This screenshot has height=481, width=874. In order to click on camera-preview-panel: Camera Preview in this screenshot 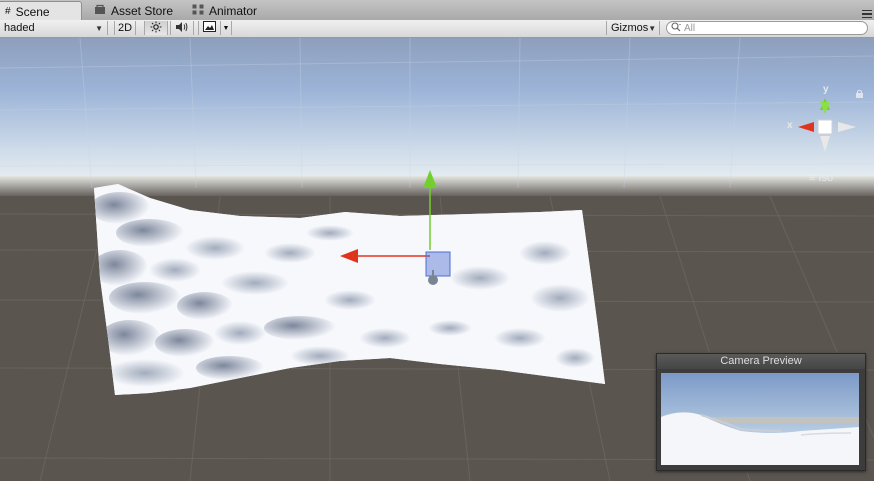, I will do `click(761, 412)`.